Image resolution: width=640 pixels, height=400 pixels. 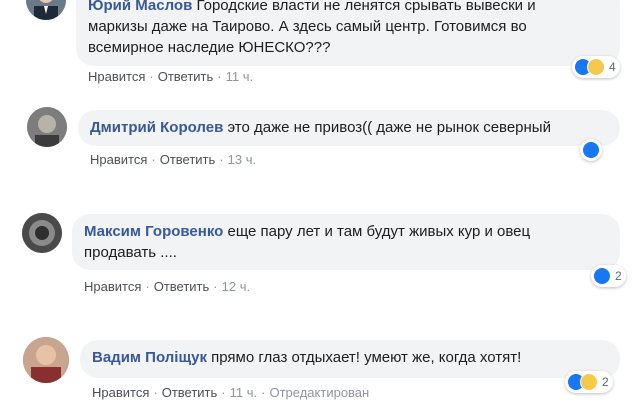 I want to click on reactions-summary, so click(x=591, y=150).